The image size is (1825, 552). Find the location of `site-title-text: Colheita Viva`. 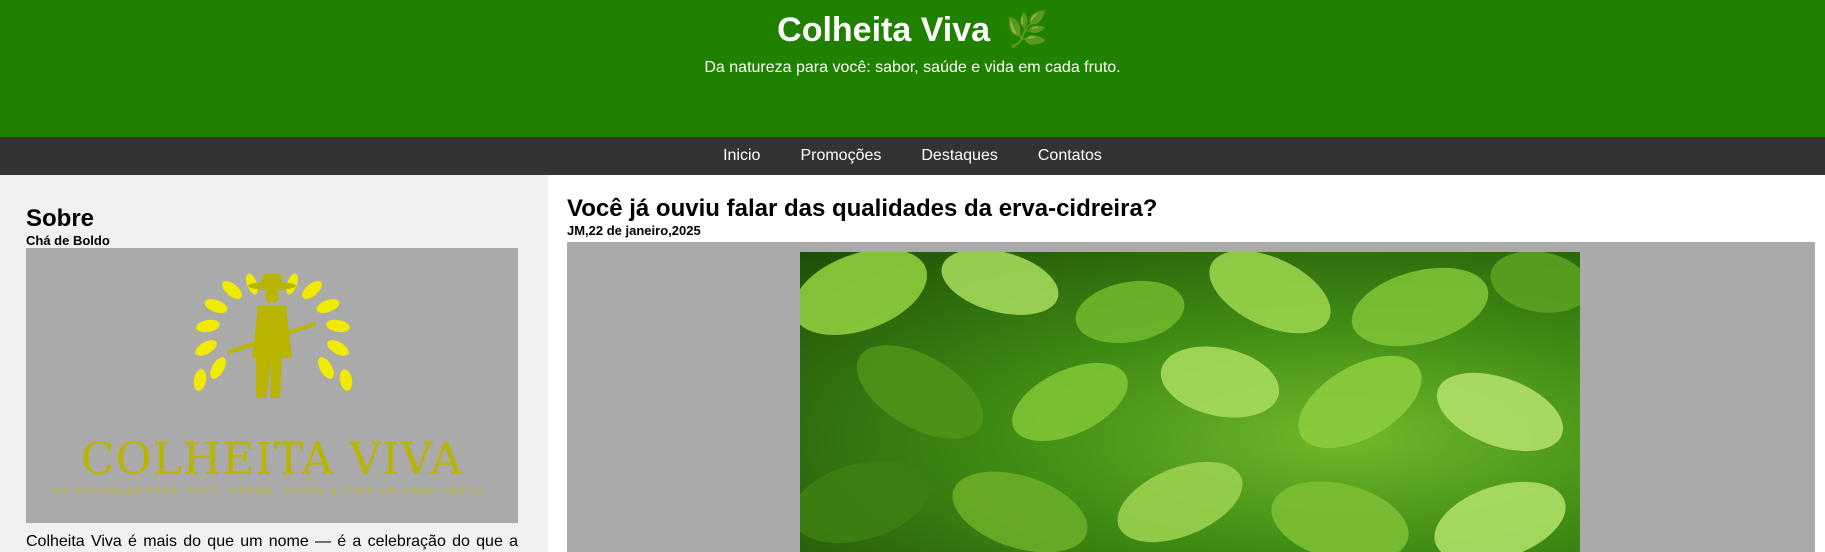

site-title-text: Colheita Viva is located at coordinates (884, 30).